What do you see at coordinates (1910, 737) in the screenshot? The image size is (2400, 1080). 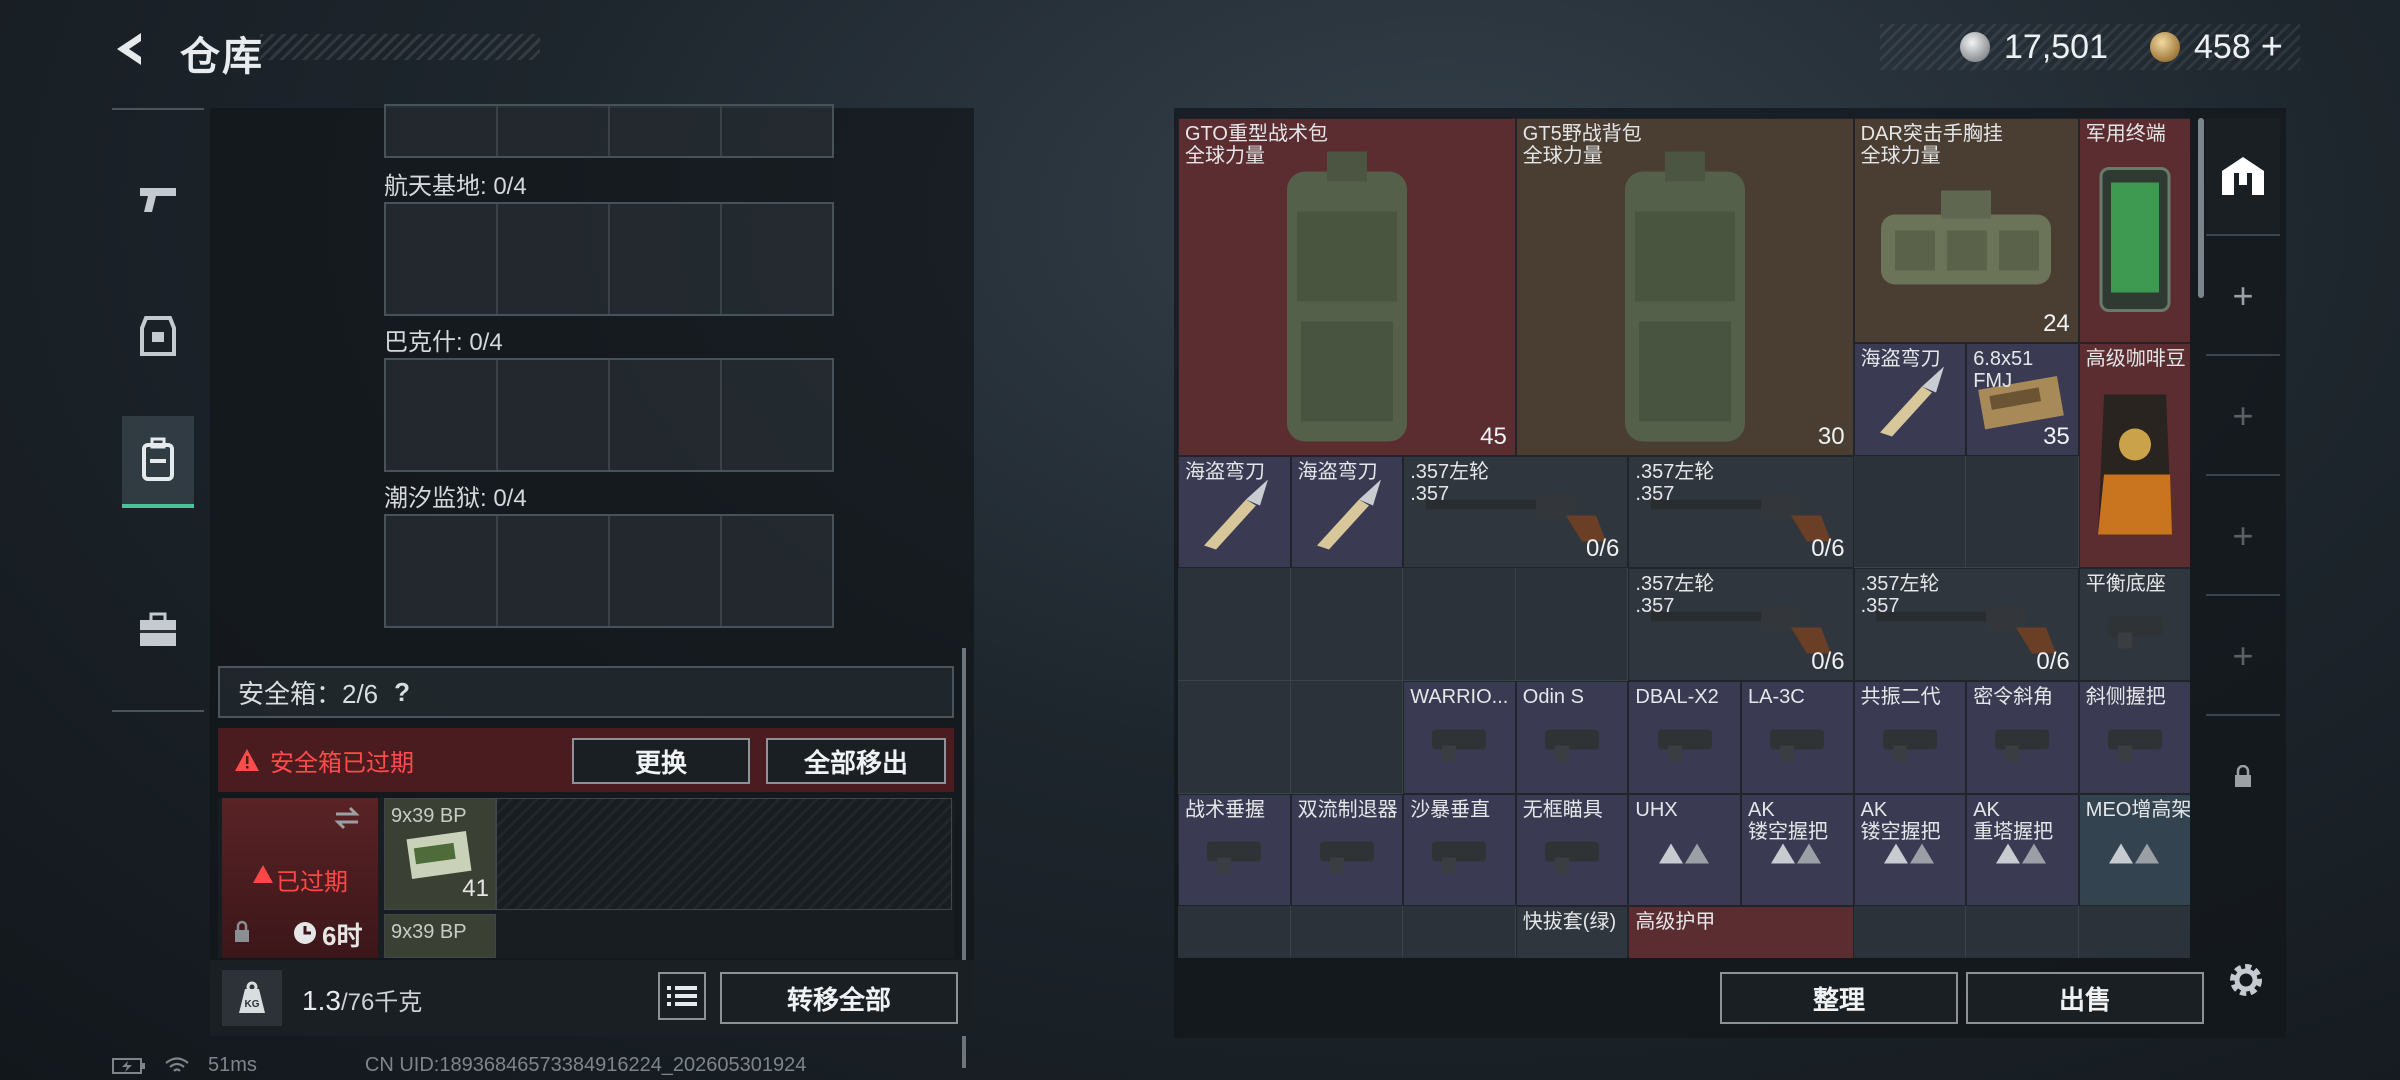 I see `inventory-item: 共振二代` at bounding box center [1910, 737].